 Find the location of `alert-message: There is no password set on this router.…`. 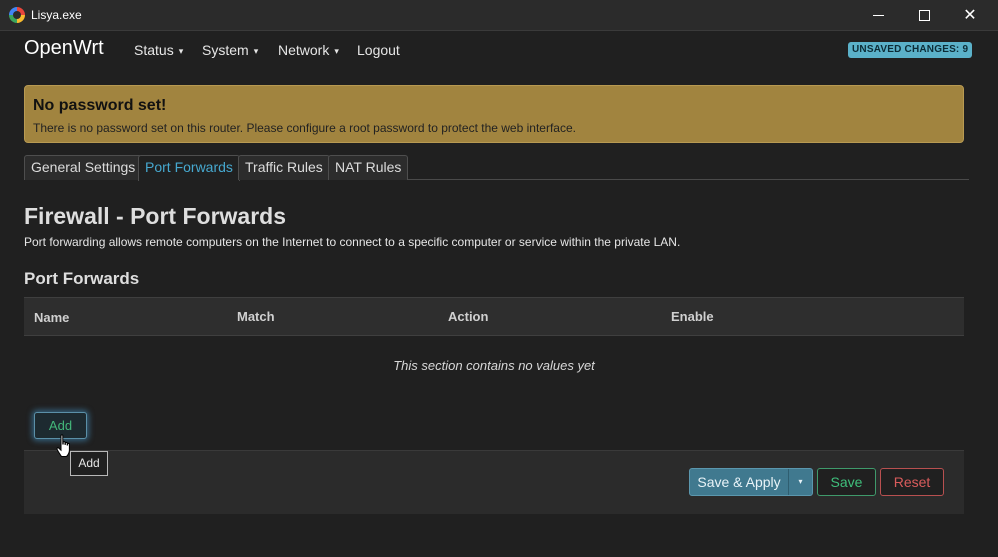

alert-message: There is no password set on this router.… is located at coordinates (304, 128).